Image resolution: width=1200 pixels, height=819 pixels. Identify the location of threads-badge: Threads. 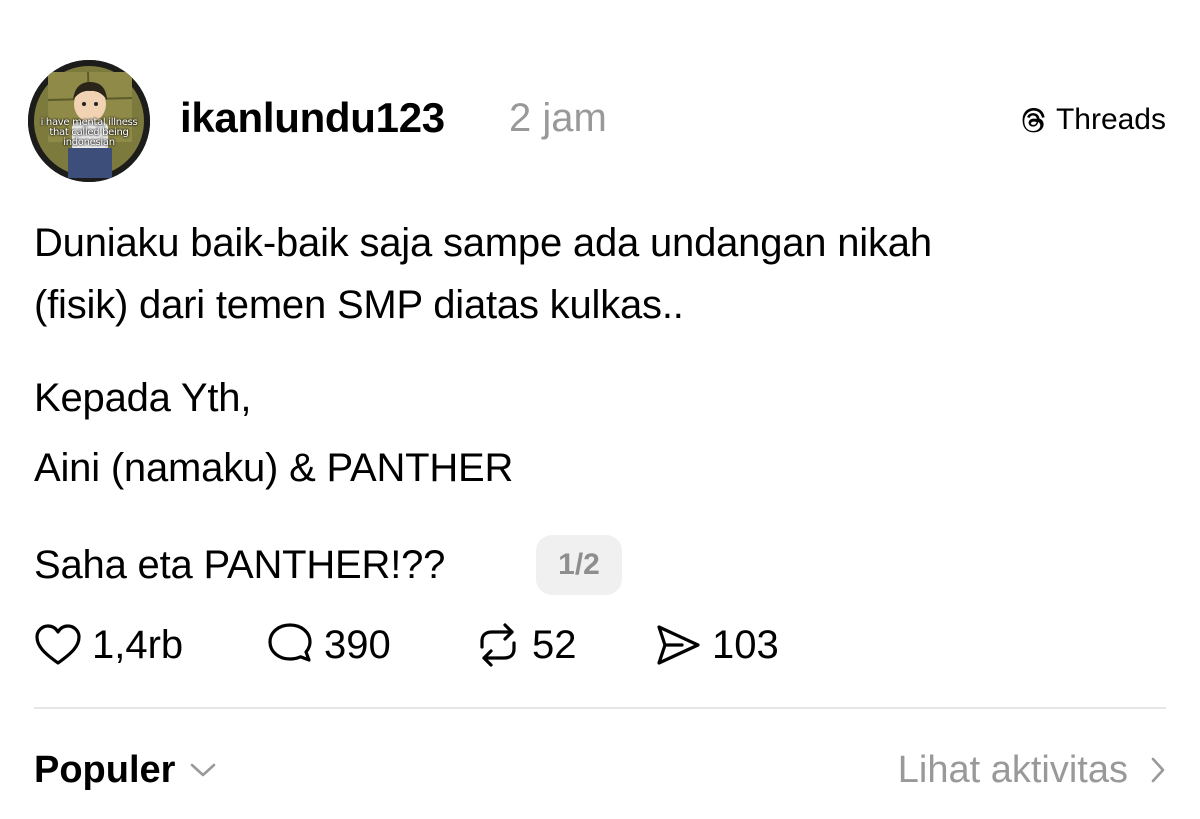
(1092, 120).